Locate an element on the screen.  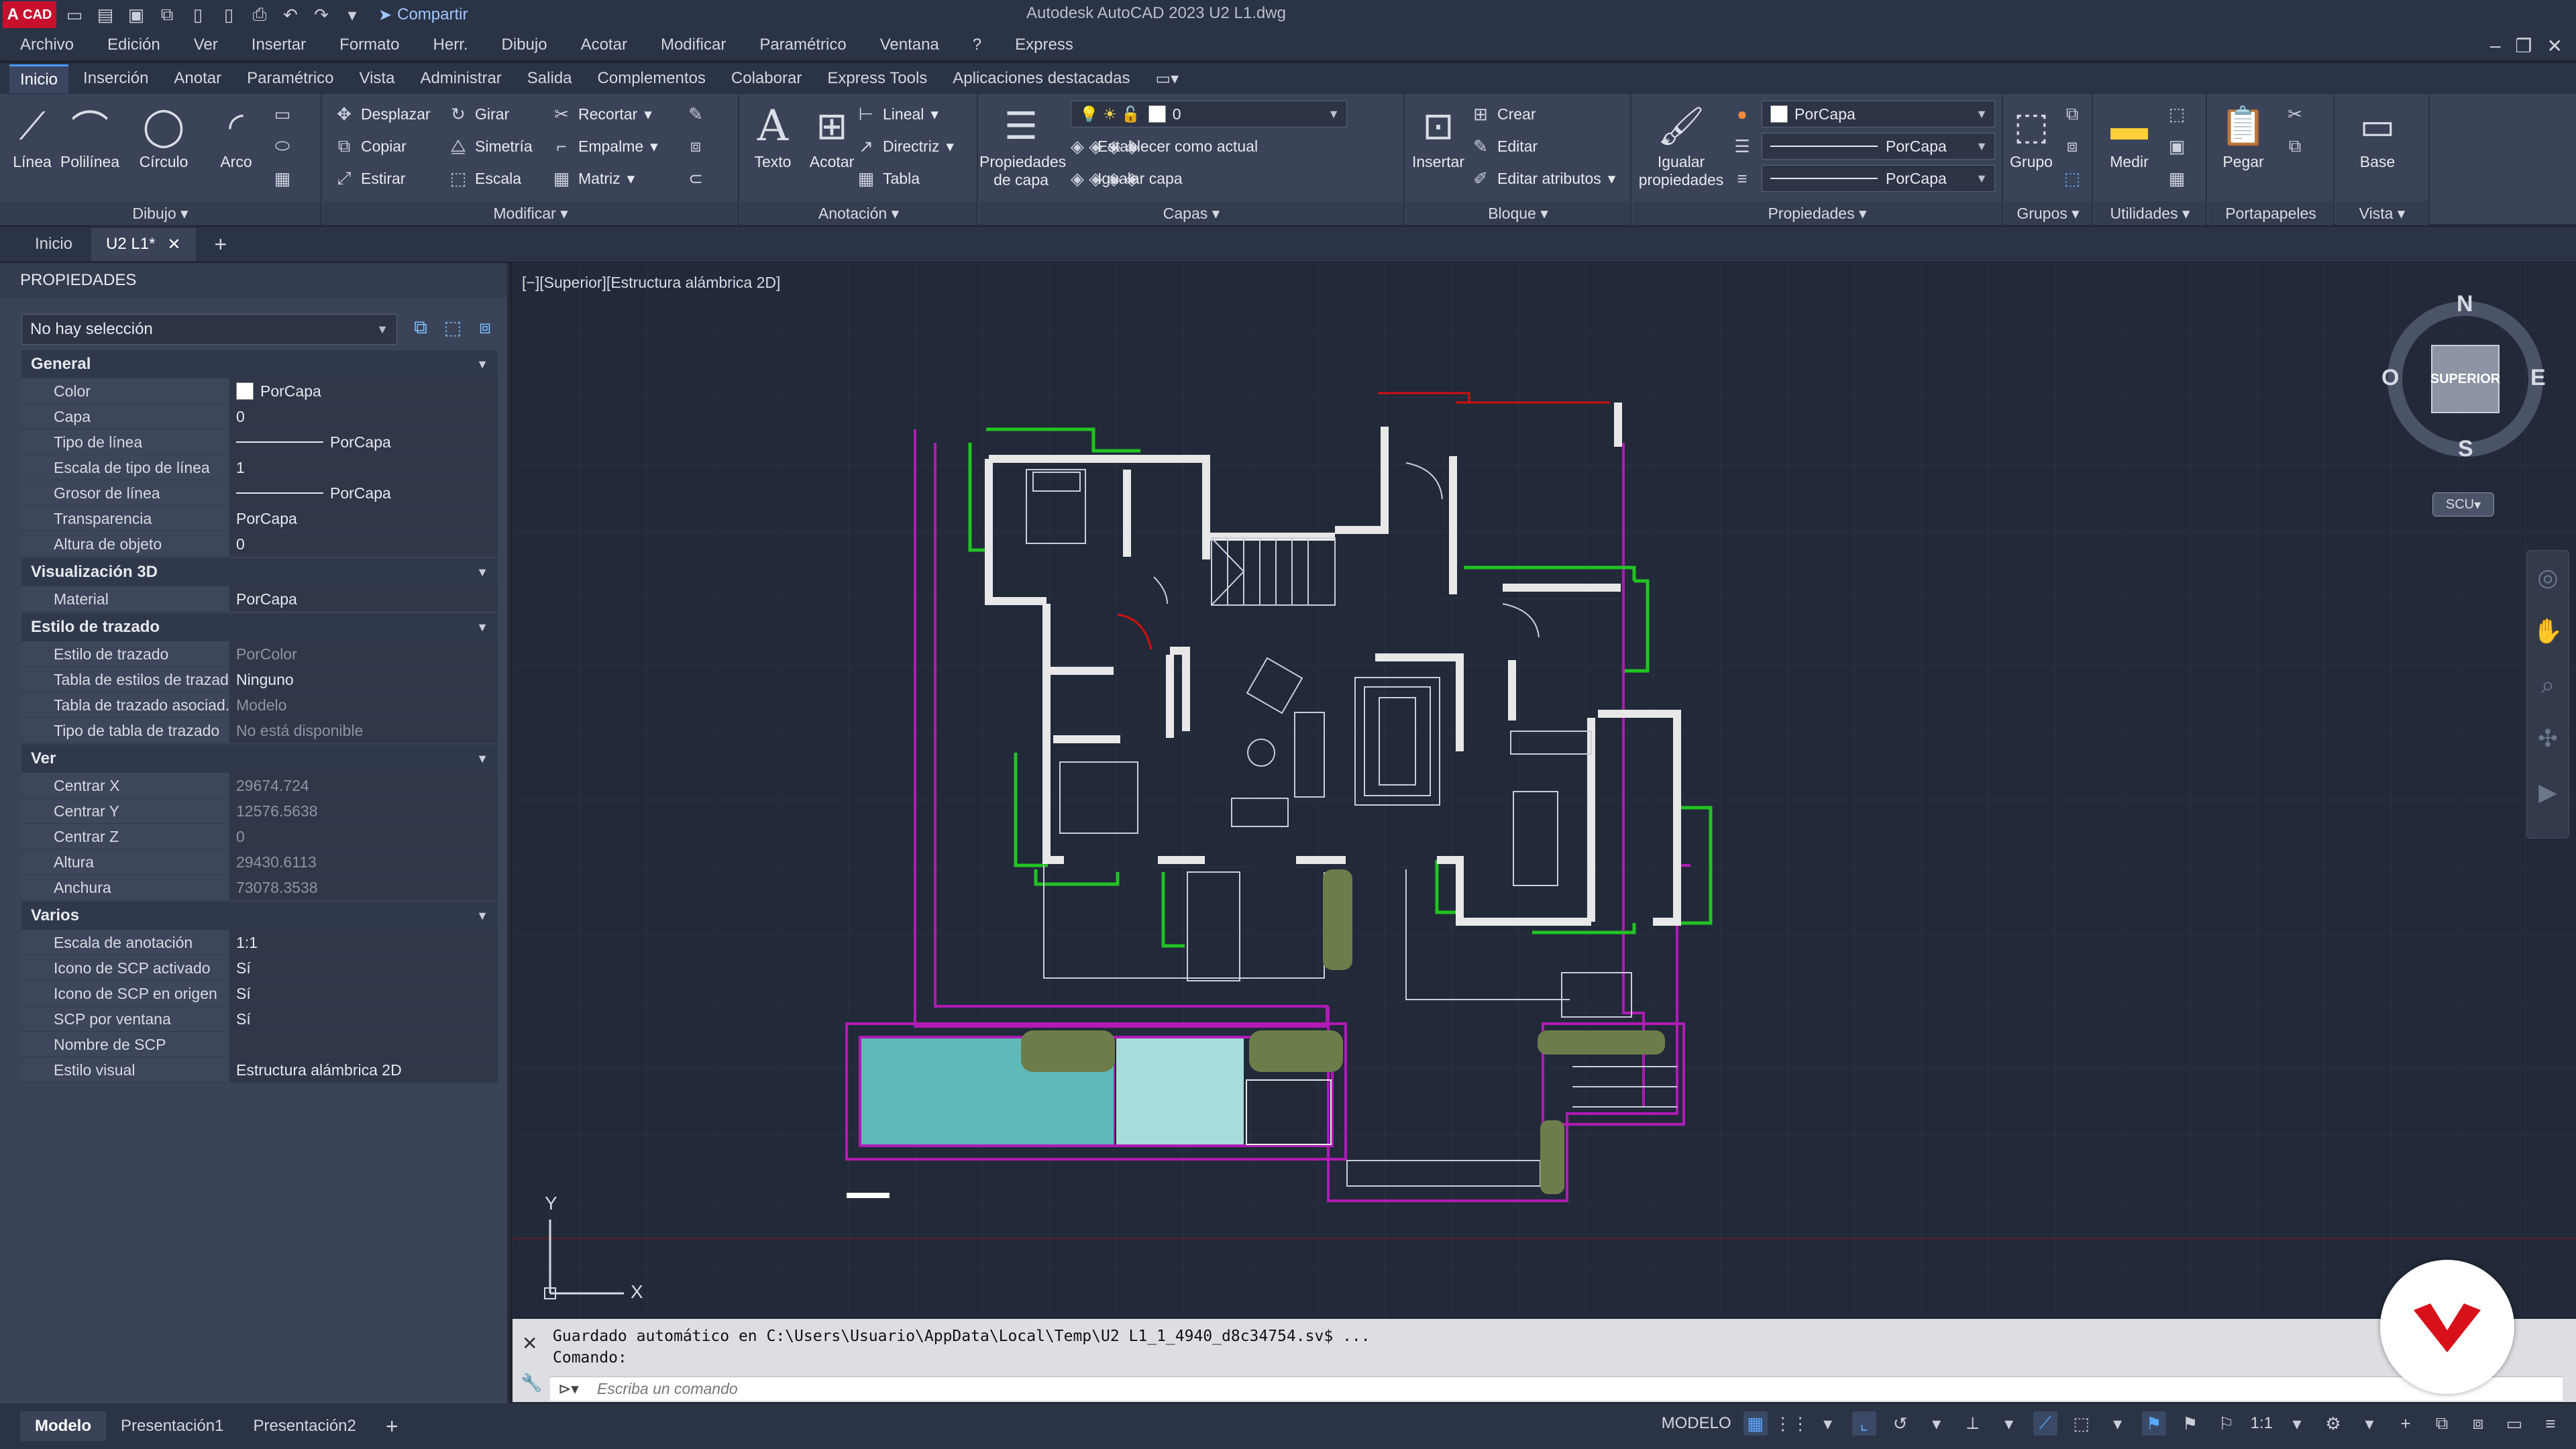
menu-ventana: Ventana is located at coordinates (909, 45).